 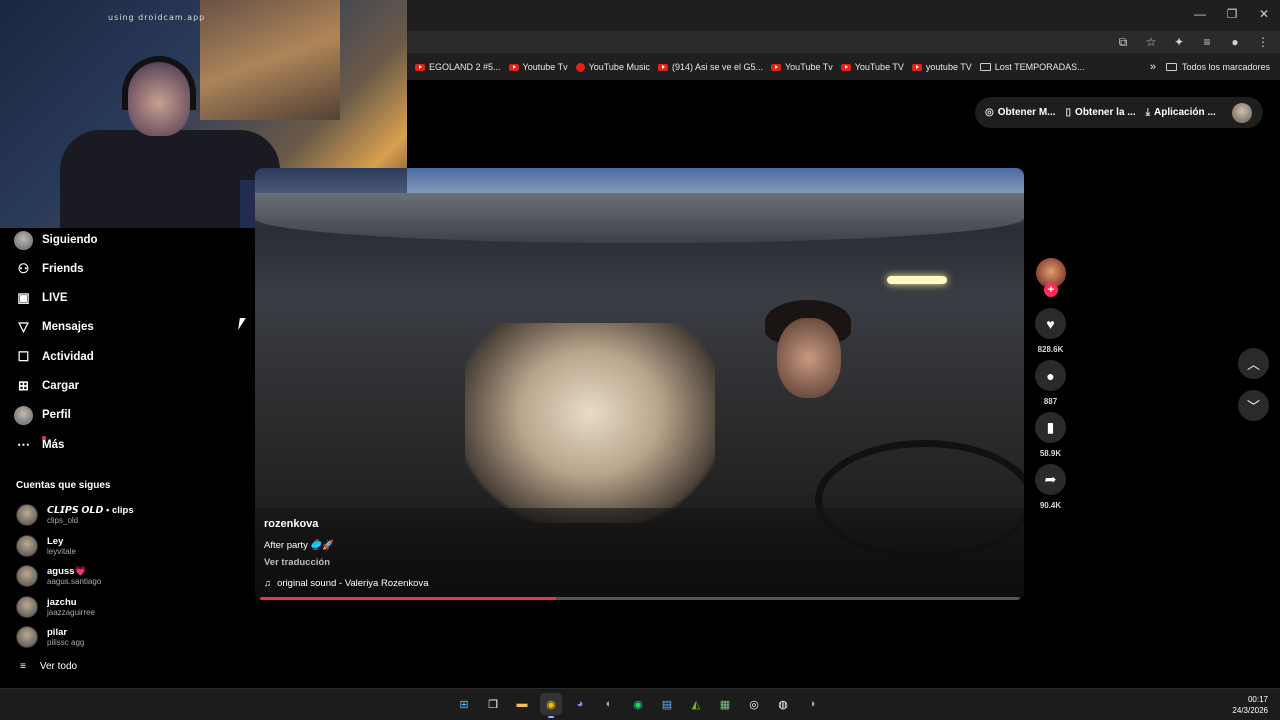 I want to click on app-icon: ◍, so click(x=783, y=704).